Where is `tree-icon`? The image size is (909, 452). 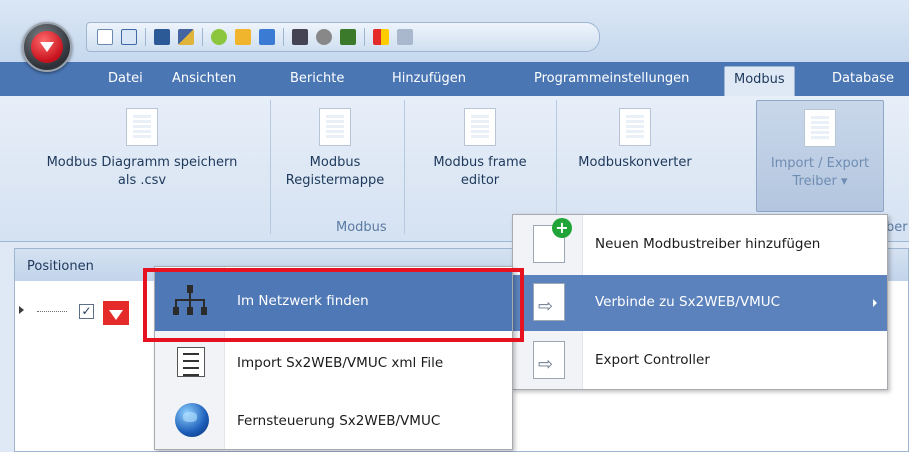 tree-icon is located at coordinates (348, 37).